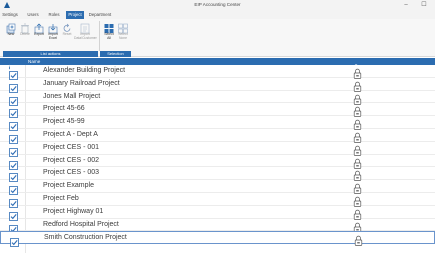 The height and width of the screenshot is (253, 435). I want to click on grid-header: Name, so click(217, 64).